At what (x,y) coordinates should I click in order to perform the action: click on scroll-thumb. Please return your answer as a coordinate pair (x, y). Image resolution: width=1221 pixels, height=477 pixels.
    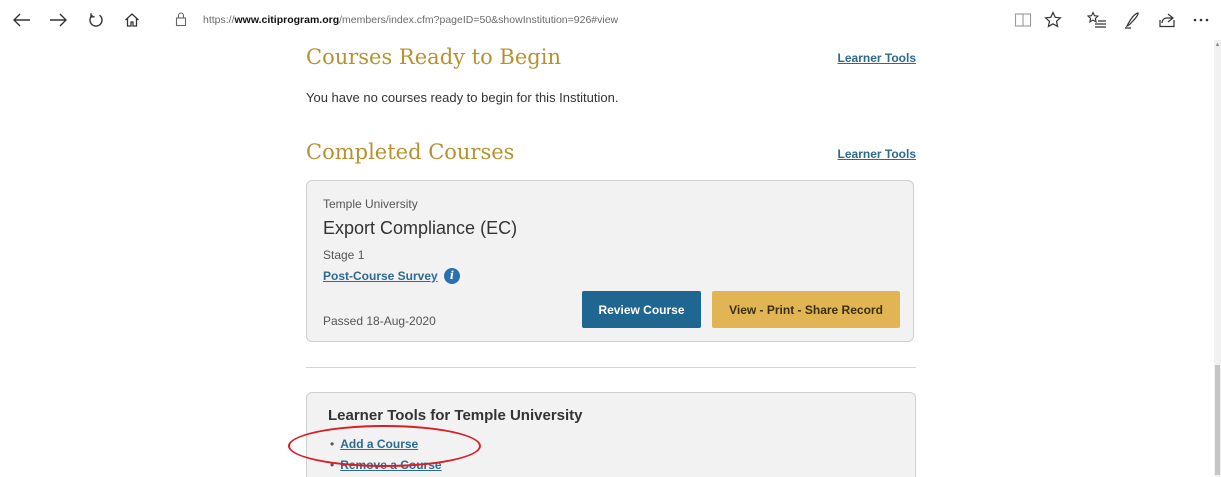
    Looking at the image, I should click on (1217, 420).